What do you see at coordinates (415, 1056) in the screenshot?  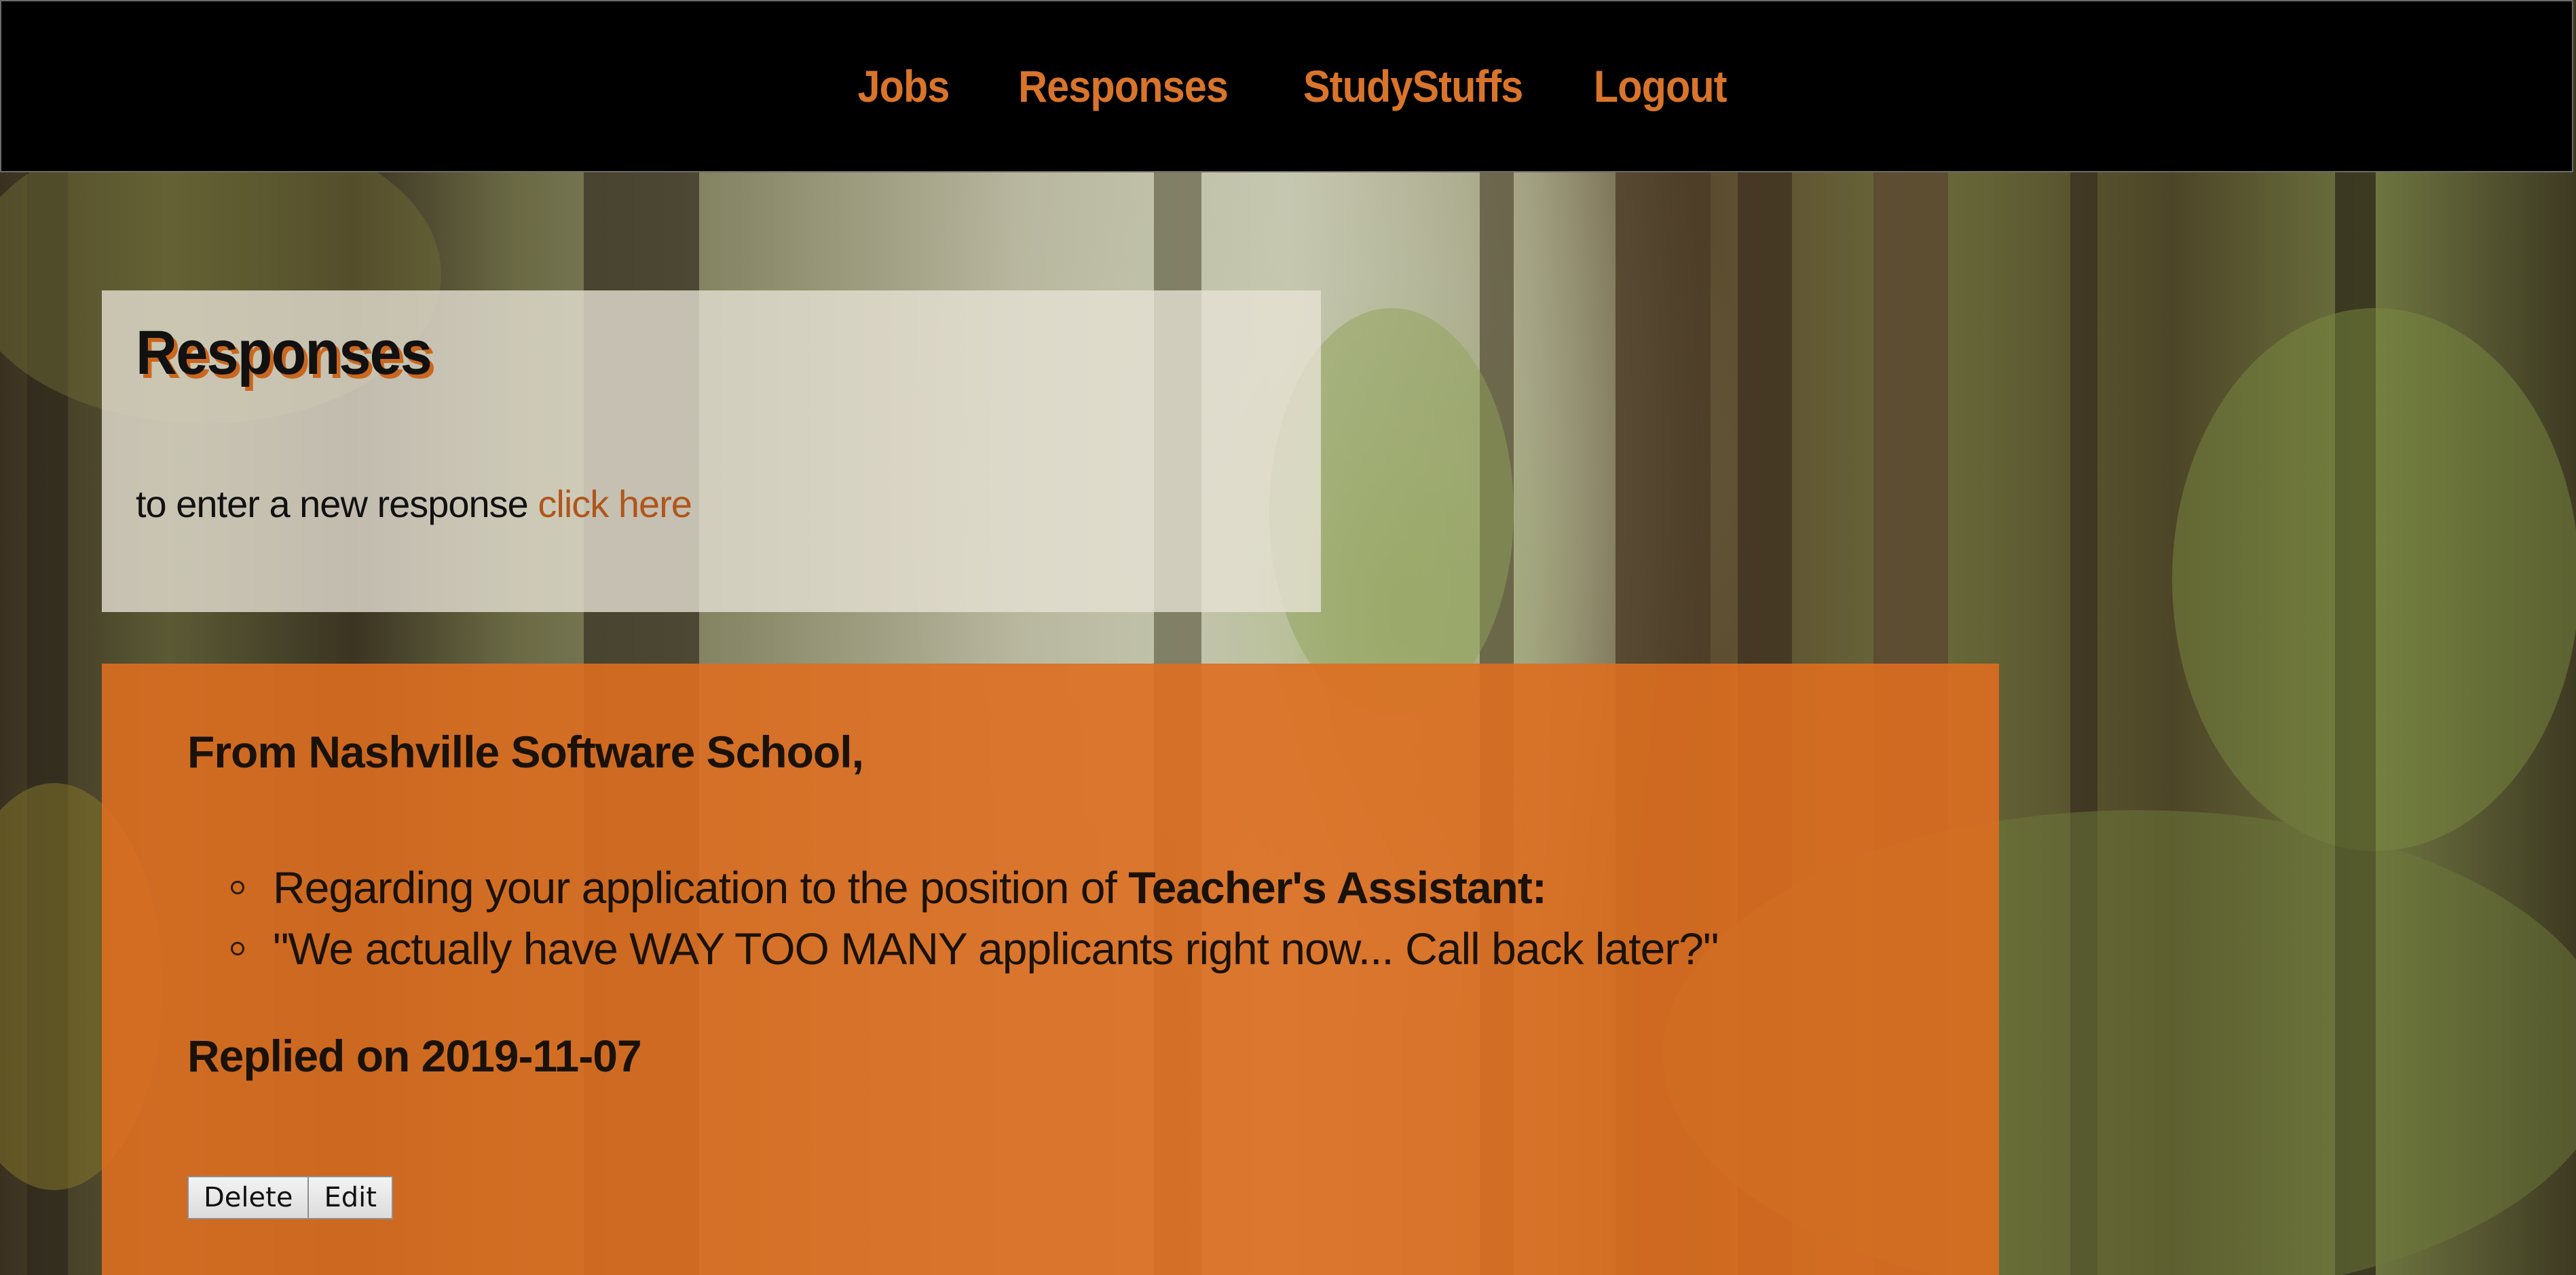 I see `replied-date: Replied on 2019-11-07` at bounding box center [415, 1056].